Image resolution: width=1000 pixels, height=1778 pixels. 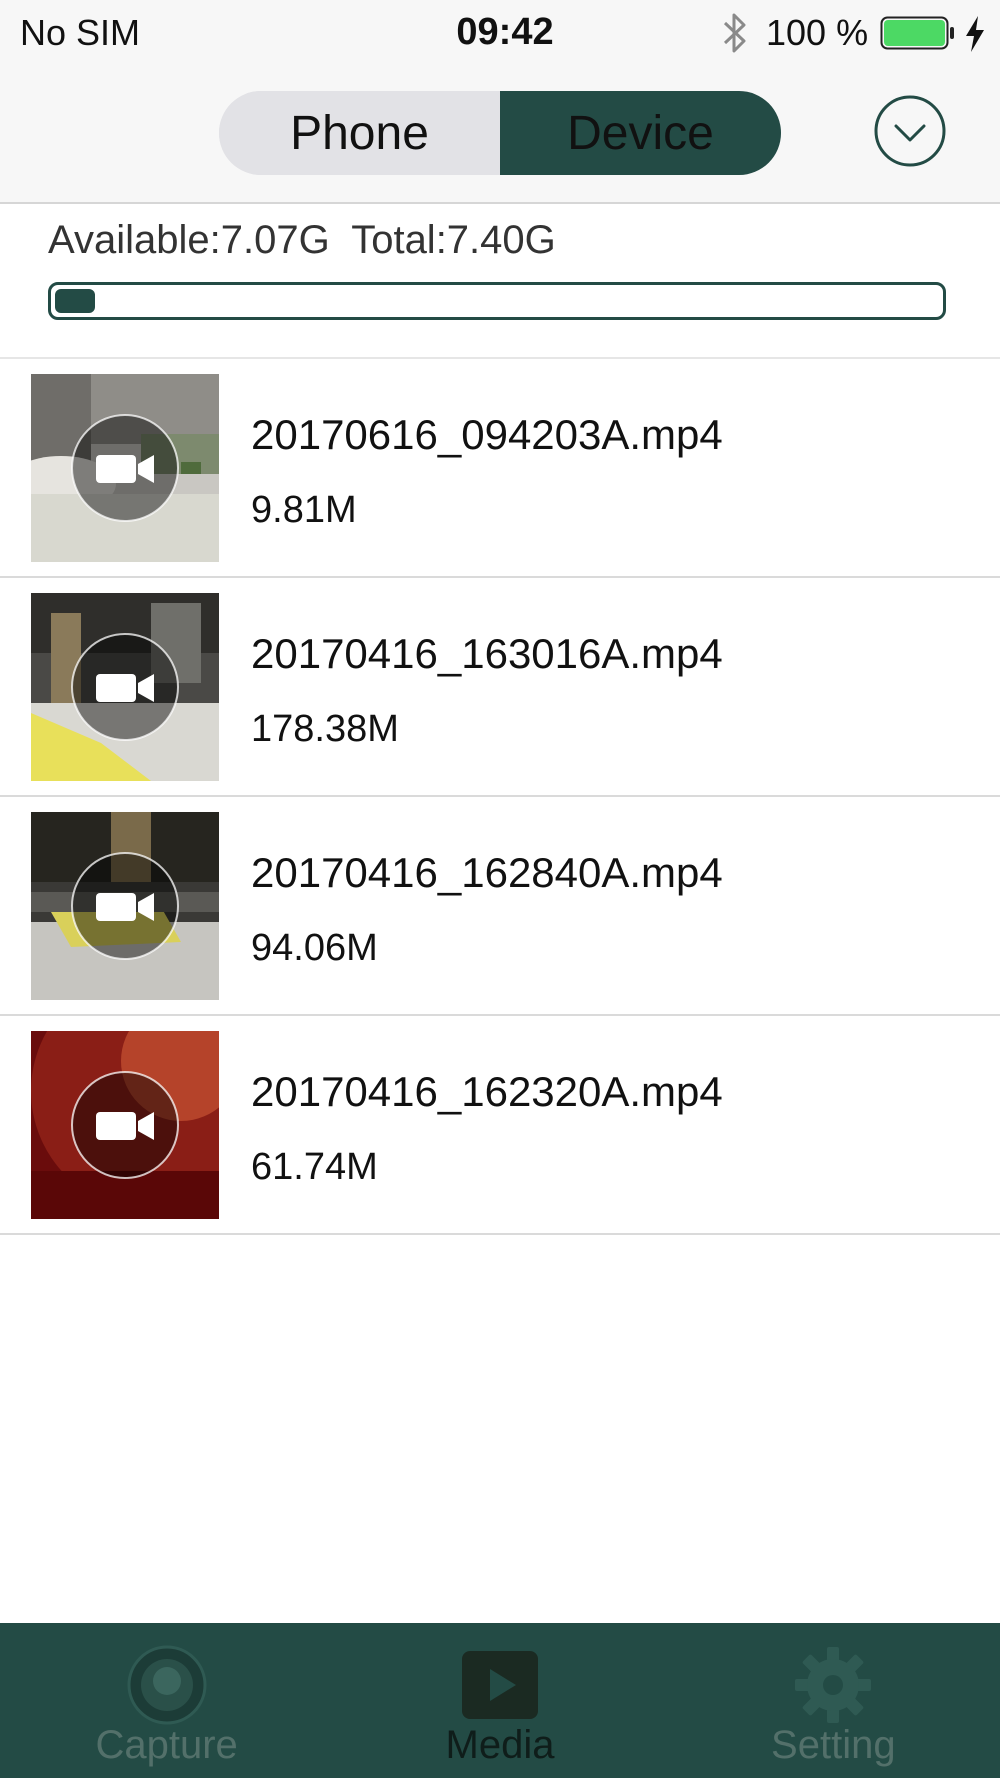 I want to click on file-size: 94.06M, so click(x=314, y=948).